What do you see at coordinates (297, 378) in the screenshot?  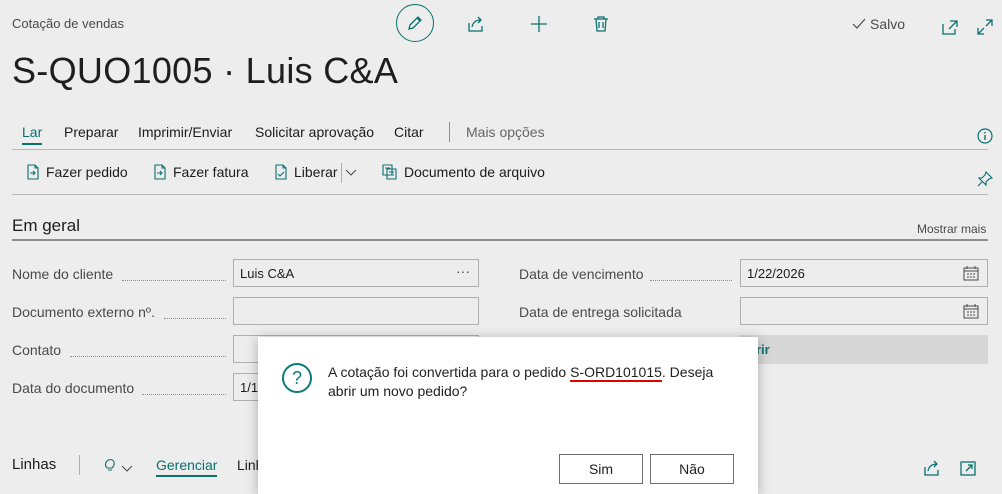 I see `question-icon: ?` at bounding box center [297, 378].